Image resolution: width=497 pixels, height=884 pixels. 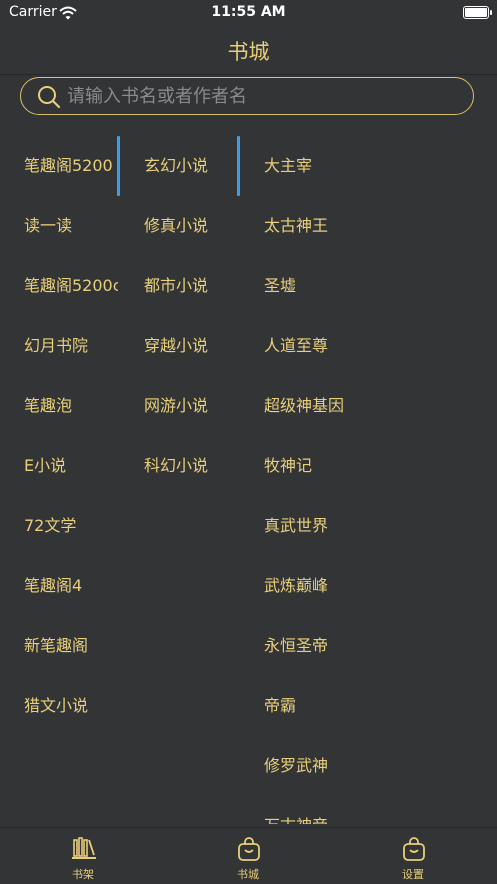 What do you see at coordinates (339, 466) in the screenshot?
I see `book-item: 牧神记` at bounding box center [339, 466].